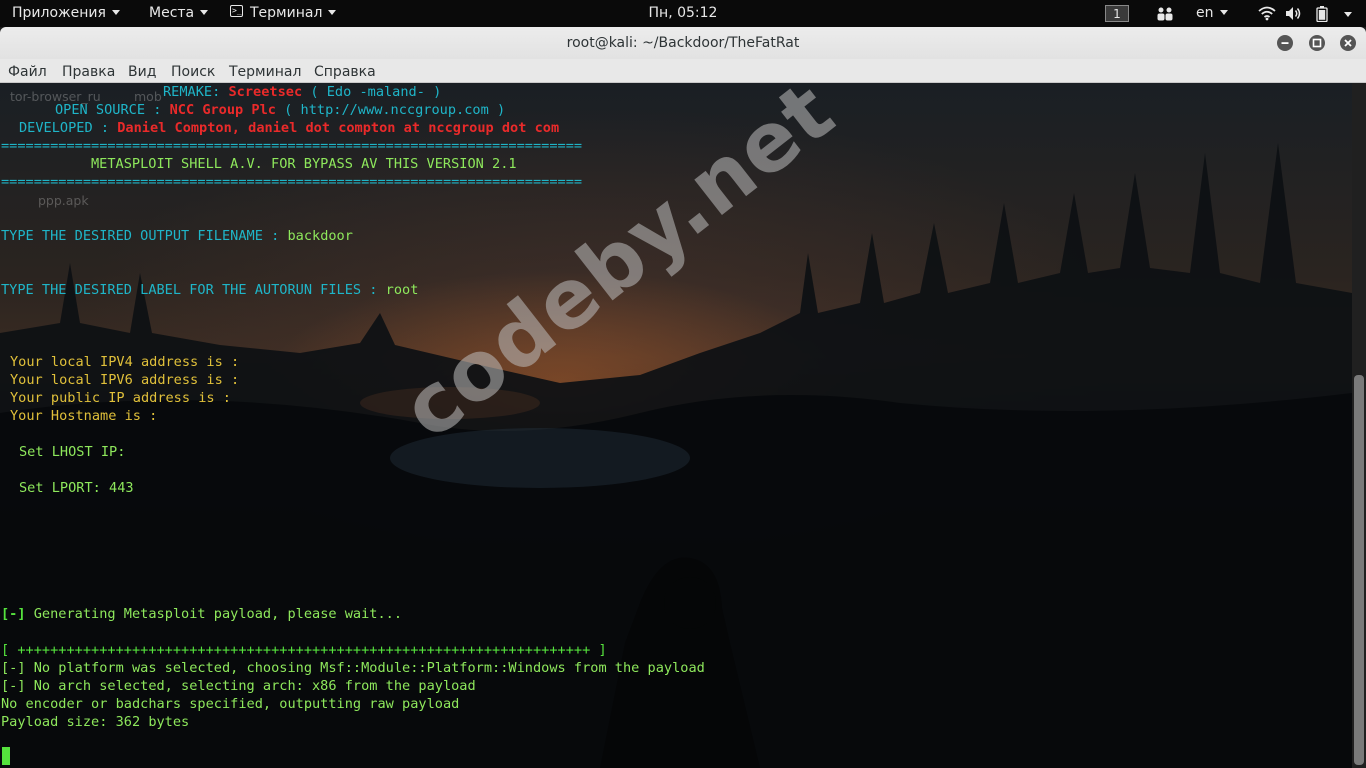 The width and height of the screenshot is (1366, 768). What do you see at coordinates (72, 452) in the screenshot?
I see `terminal-line: Set LHOST IP:` at bounding box center [72, 452].